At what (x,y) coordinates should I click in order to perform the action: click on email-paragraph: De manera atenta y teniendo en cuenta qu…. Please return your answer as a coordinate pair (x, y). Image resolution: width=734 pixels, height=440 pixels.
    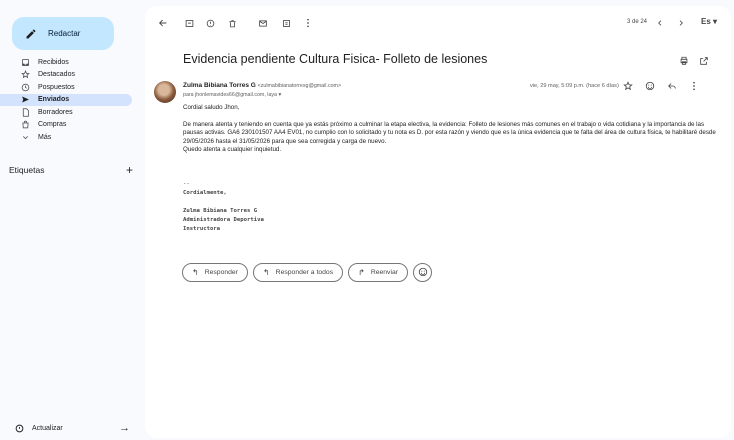
    Looking at the image, I should click on (449, 132).